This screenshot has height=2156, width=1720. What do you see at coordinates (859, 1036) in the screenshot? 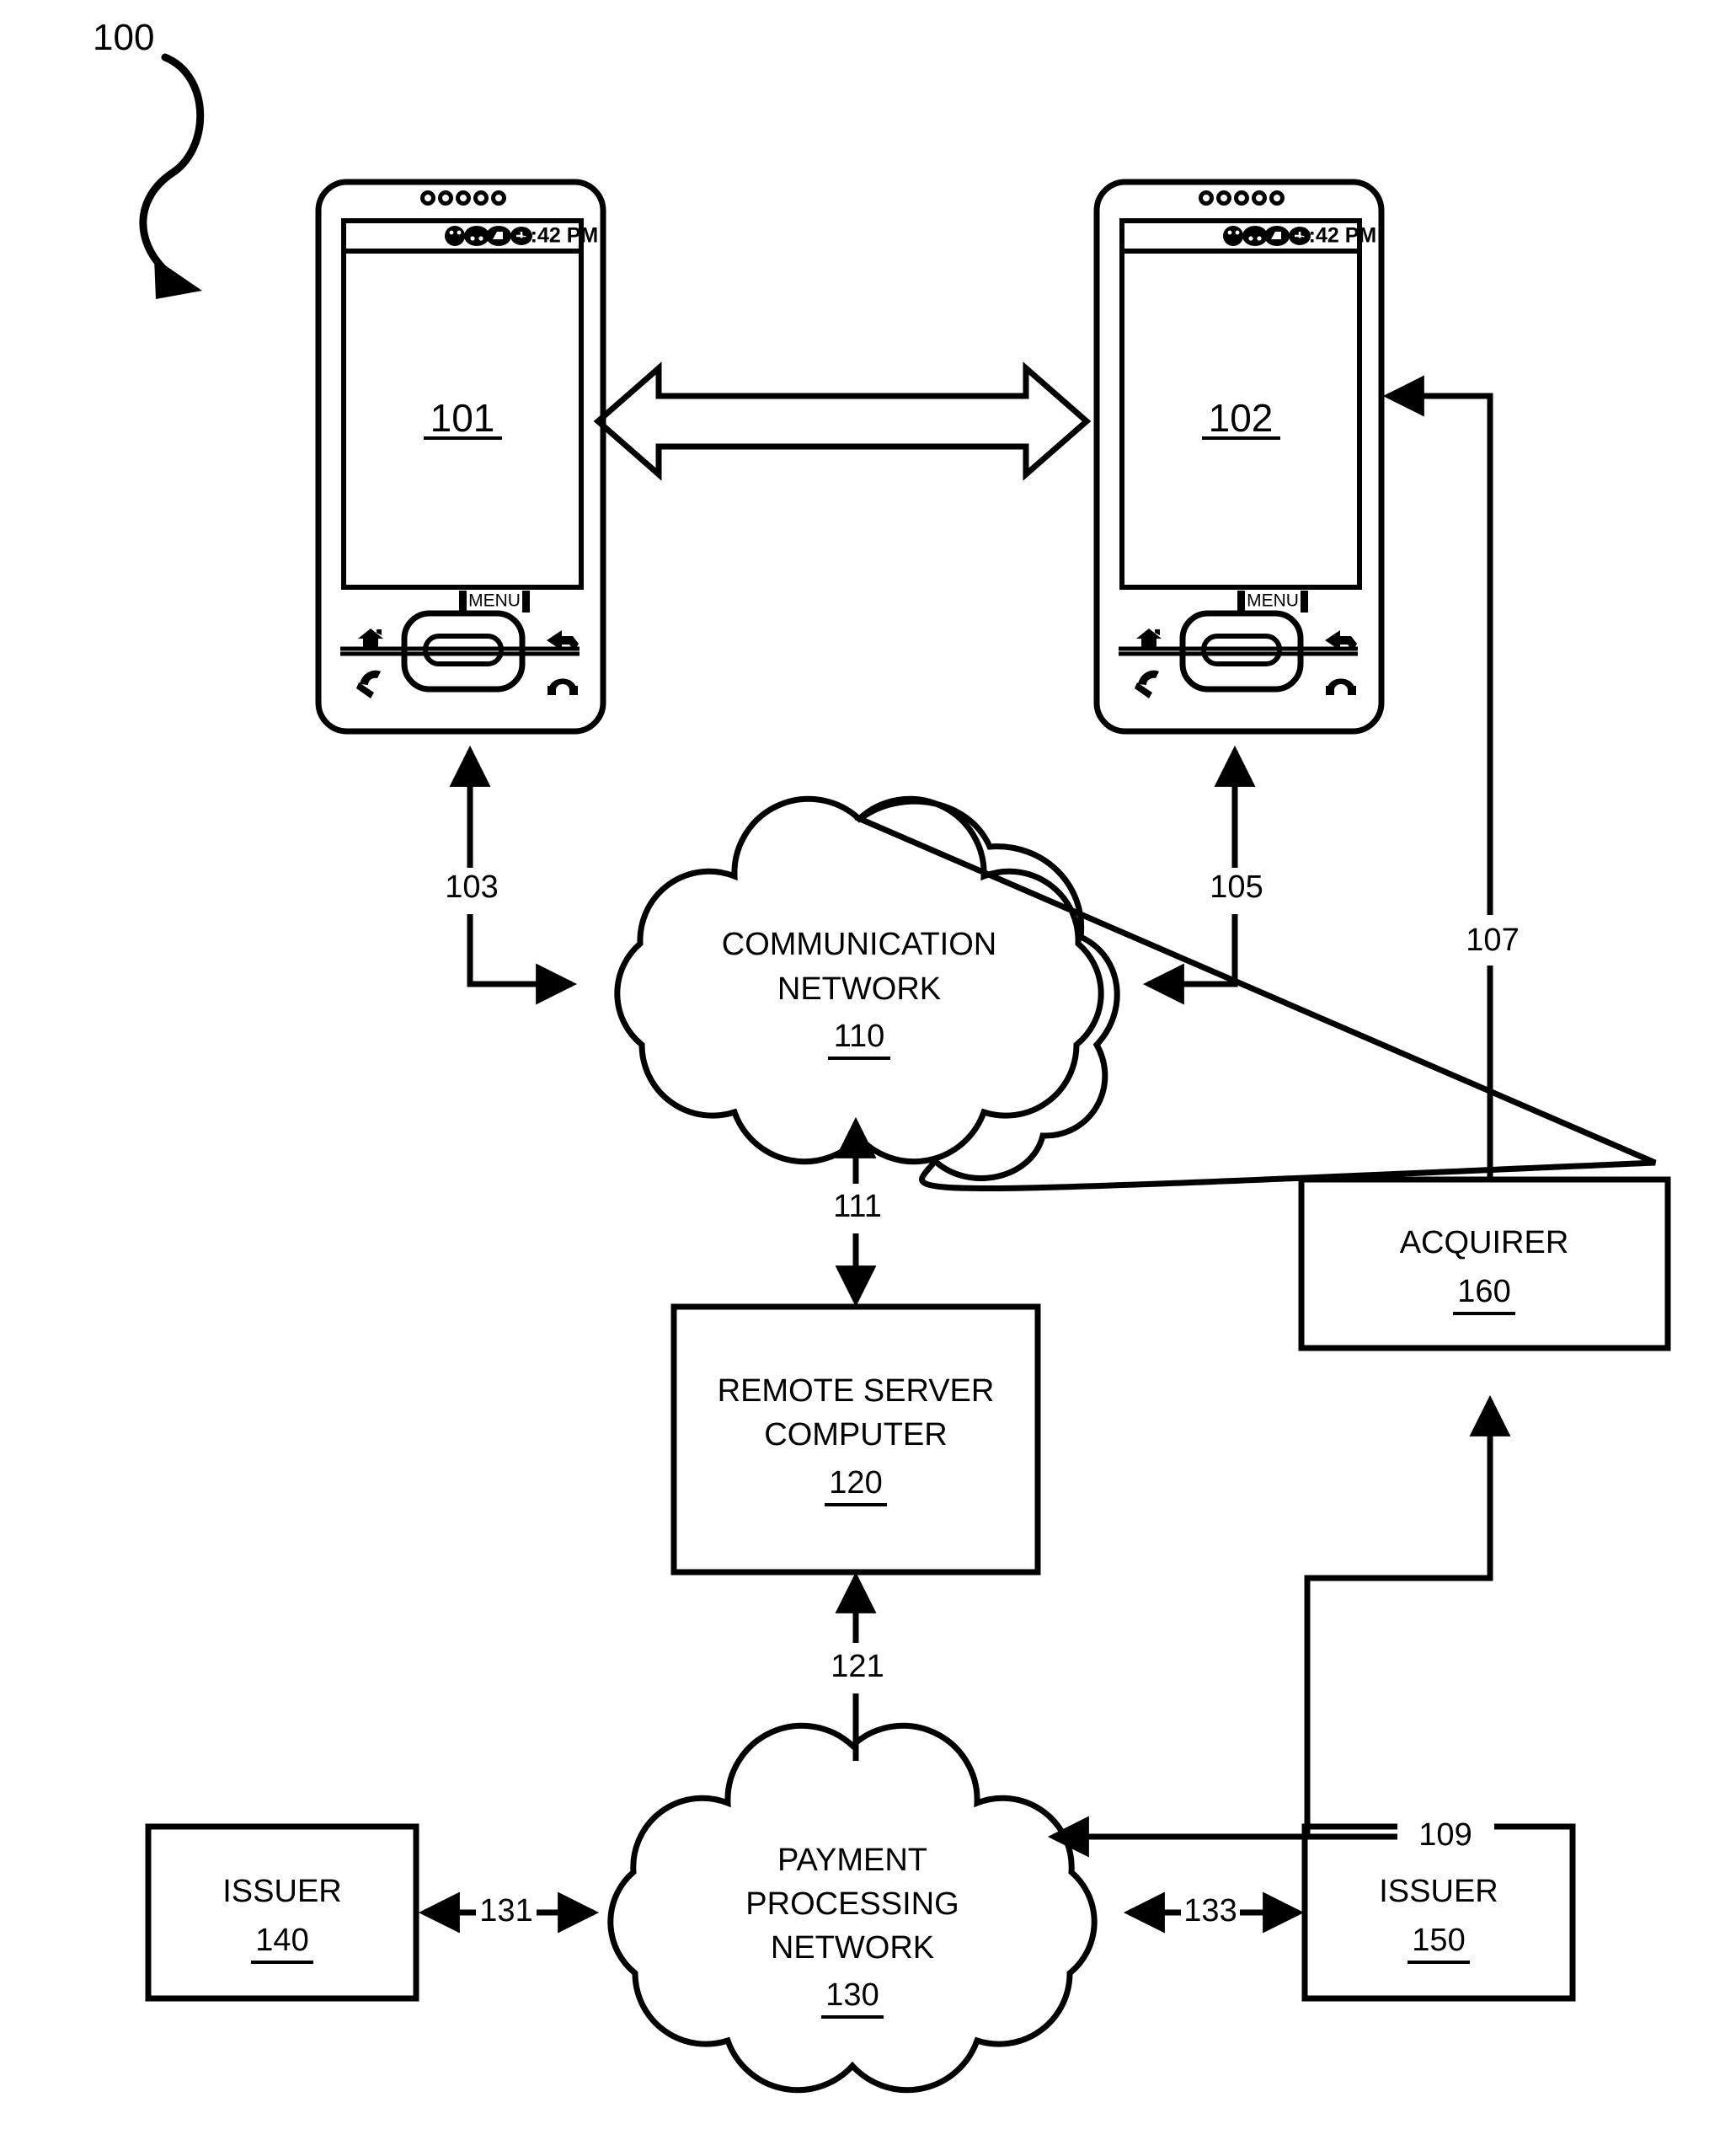
I see `communication-network-ref: 110` at bounding box center [859, 1036].